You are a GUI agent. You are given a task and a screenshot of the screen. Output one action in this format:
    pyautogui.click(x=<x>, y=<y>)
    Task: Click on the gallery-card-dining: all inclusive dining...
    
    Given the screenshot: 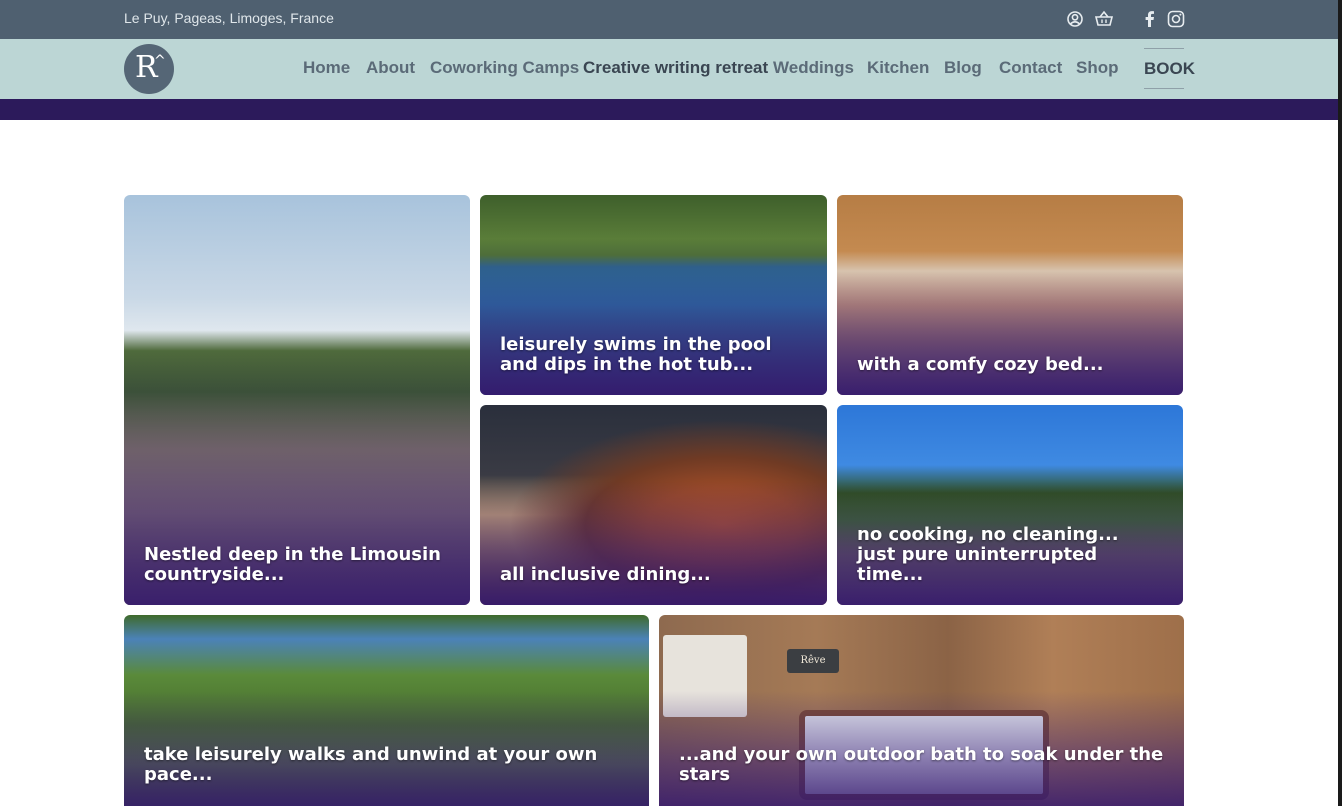 What is the action you would take?
    pyautogui.click(x=653, y=505)
    